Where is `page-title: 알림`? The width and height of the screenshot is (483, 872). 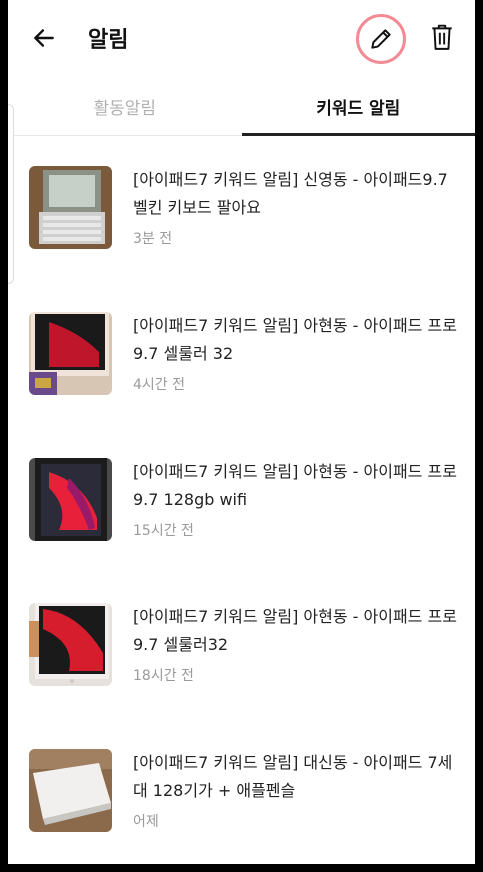 page-title: 알림 is located at coordinates (108, 40).